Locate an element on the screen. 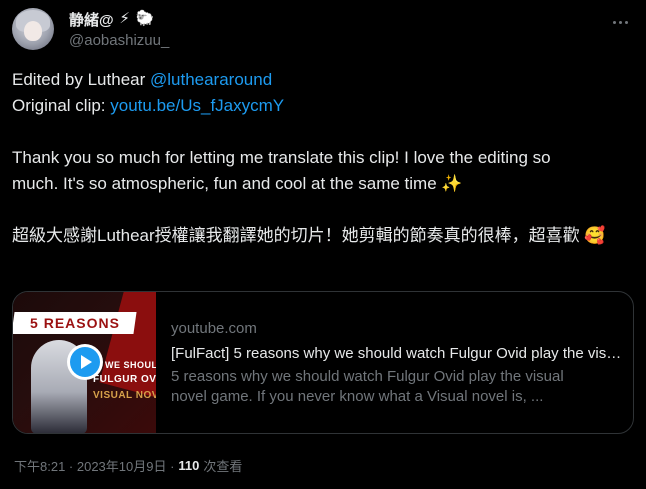  avatar-face is located at coordinates (33, 31).